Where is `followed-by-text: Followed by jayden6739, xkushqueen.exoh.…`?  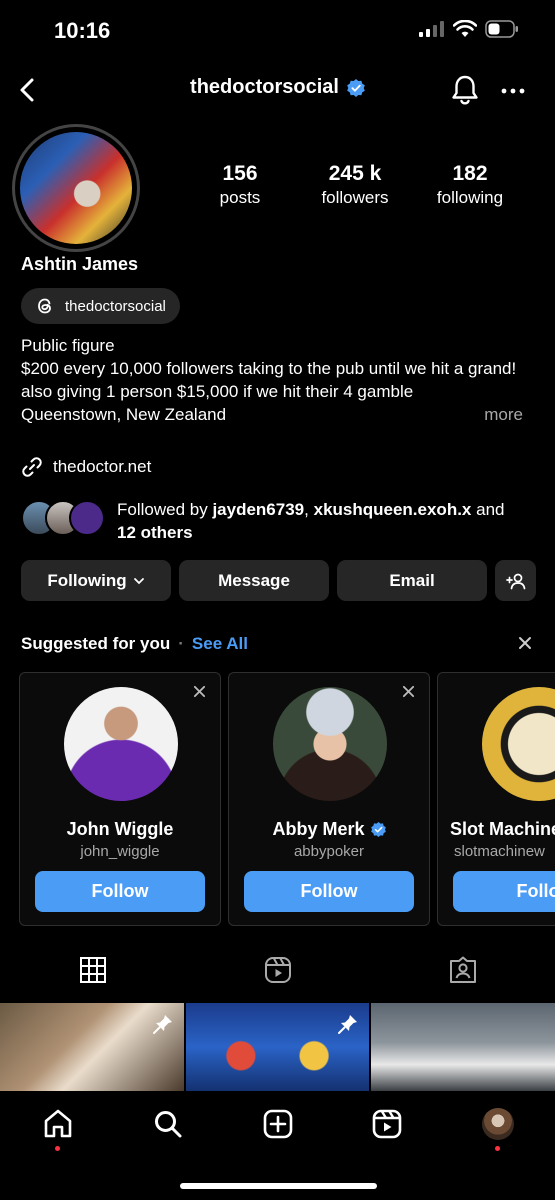
followed-by-text: Followed by jayden6739, xkushqueen.exoh.… is located at coordinates (317, 521).